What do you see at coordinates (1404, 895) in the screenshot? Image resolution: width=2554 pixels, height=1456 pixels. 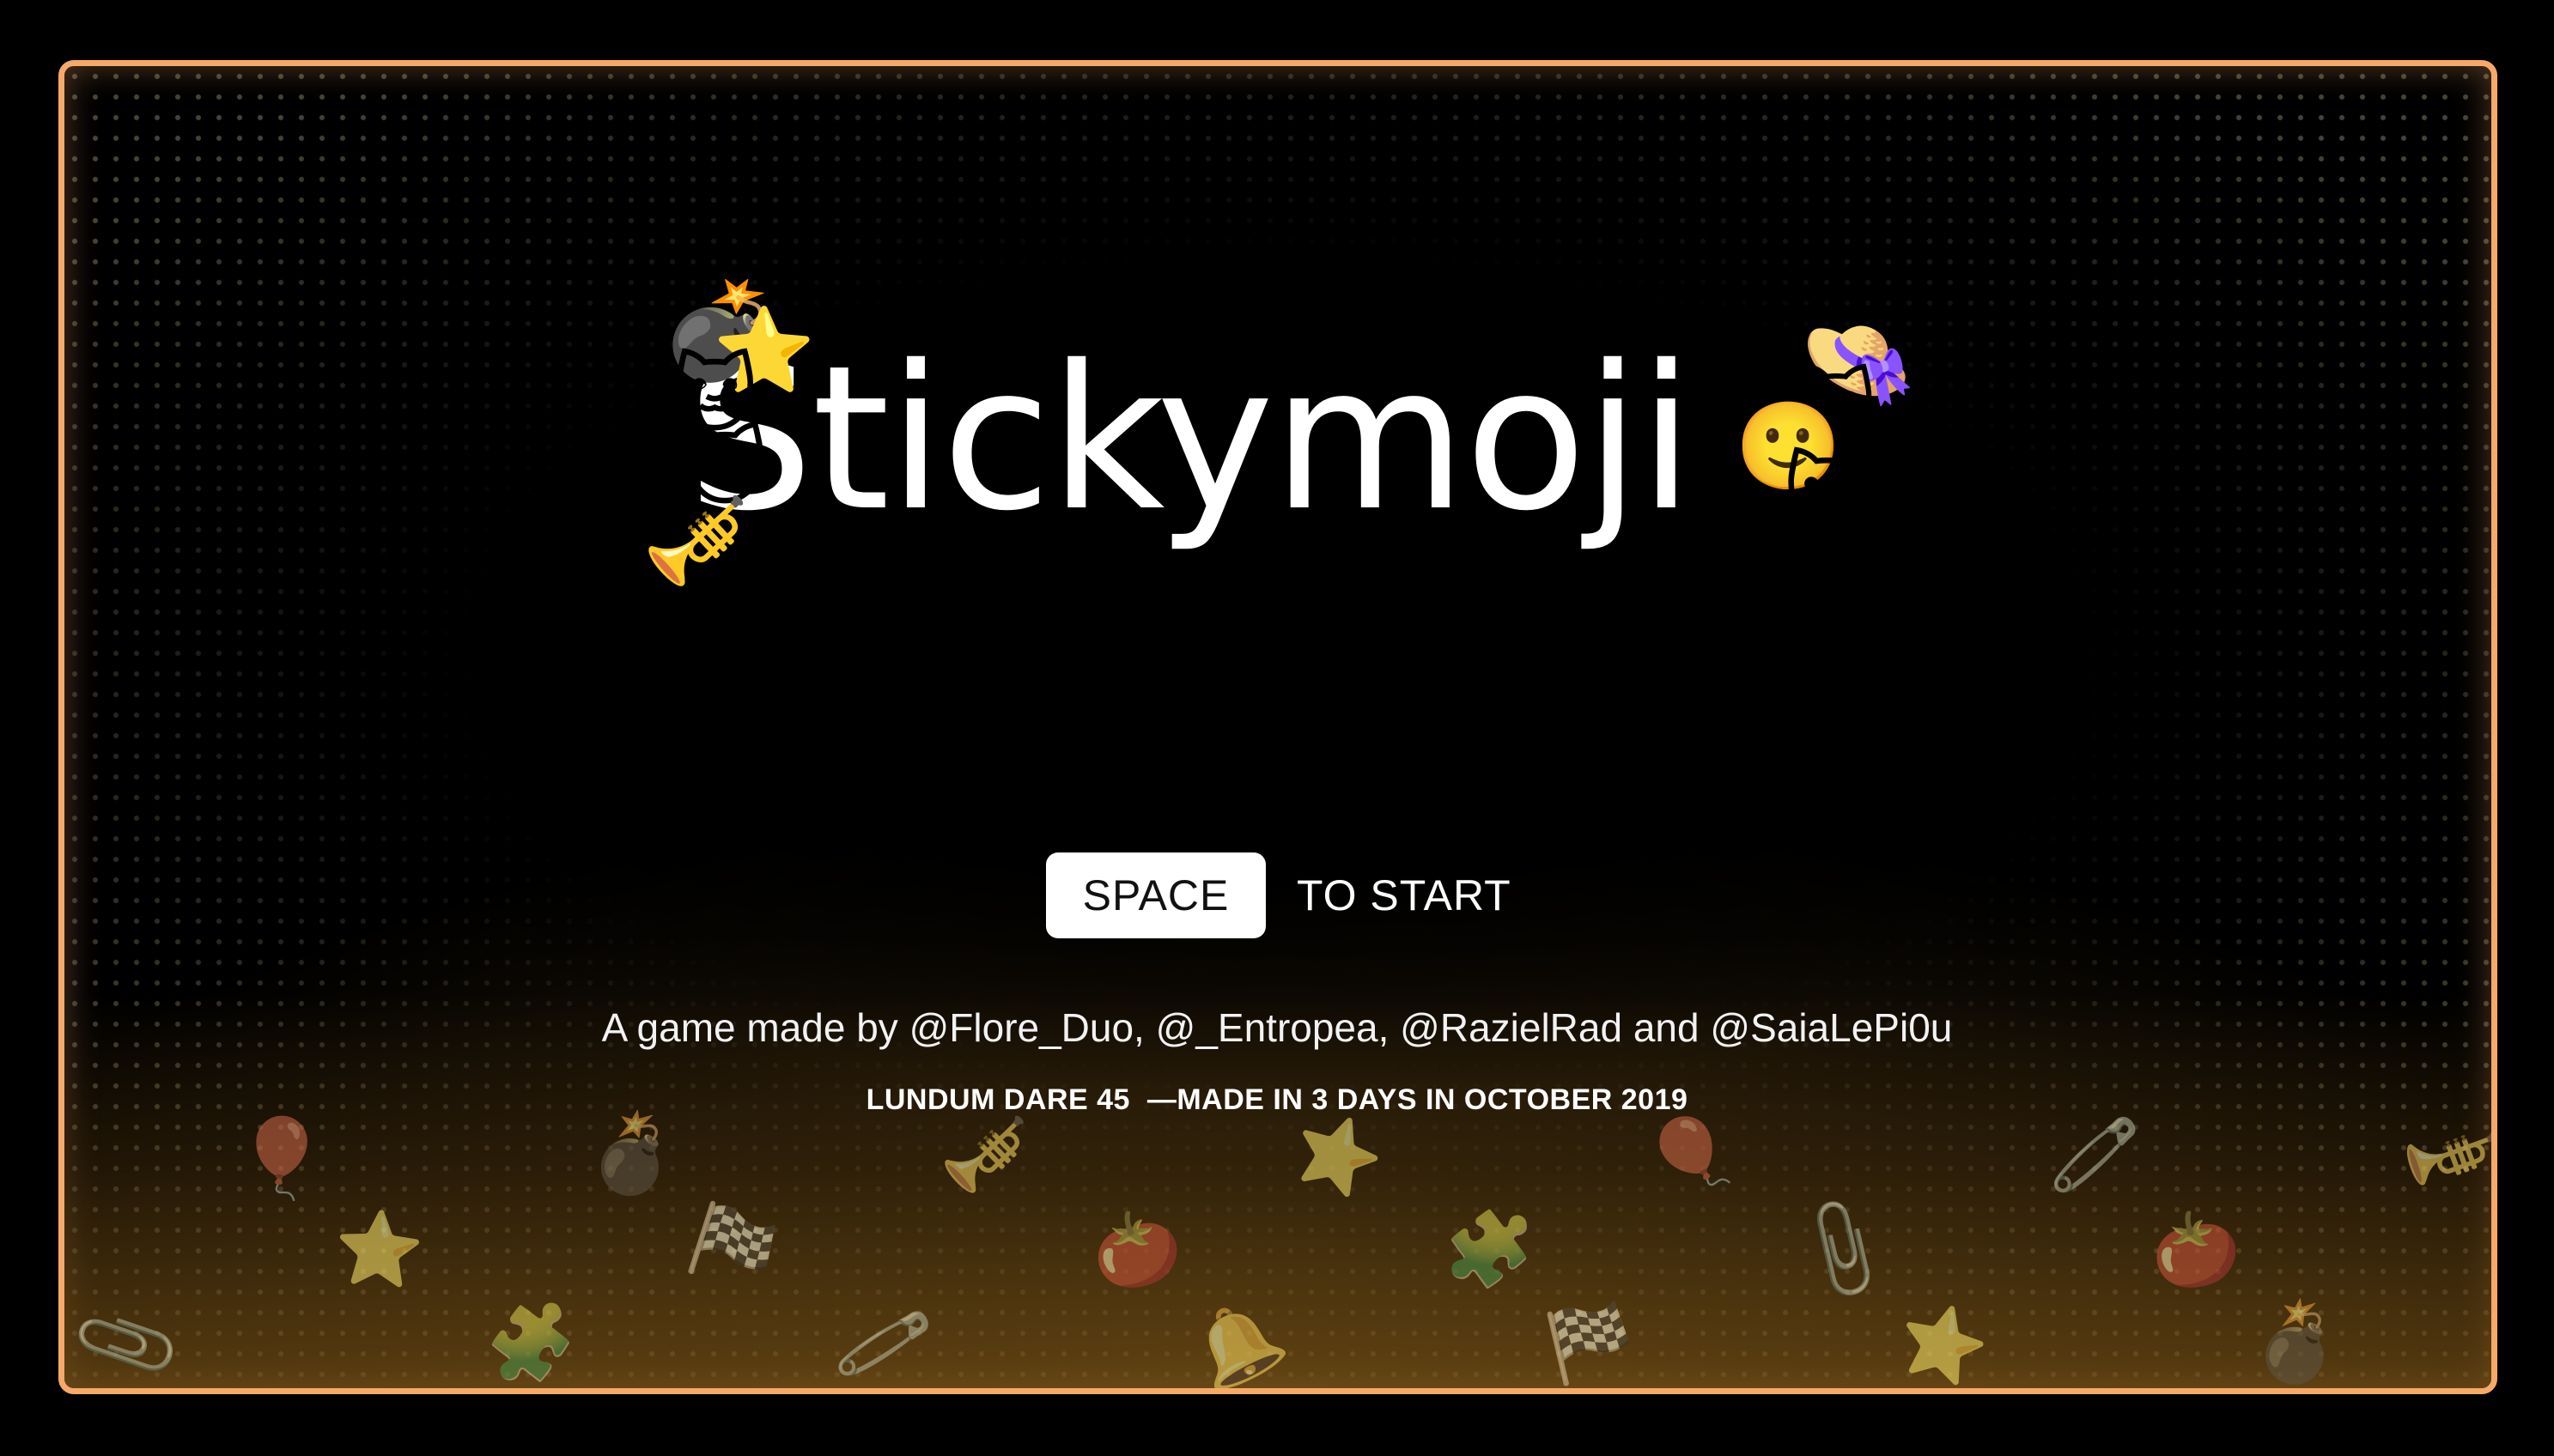 I see `start-label: TO START` at bounding box center [1404, 895].